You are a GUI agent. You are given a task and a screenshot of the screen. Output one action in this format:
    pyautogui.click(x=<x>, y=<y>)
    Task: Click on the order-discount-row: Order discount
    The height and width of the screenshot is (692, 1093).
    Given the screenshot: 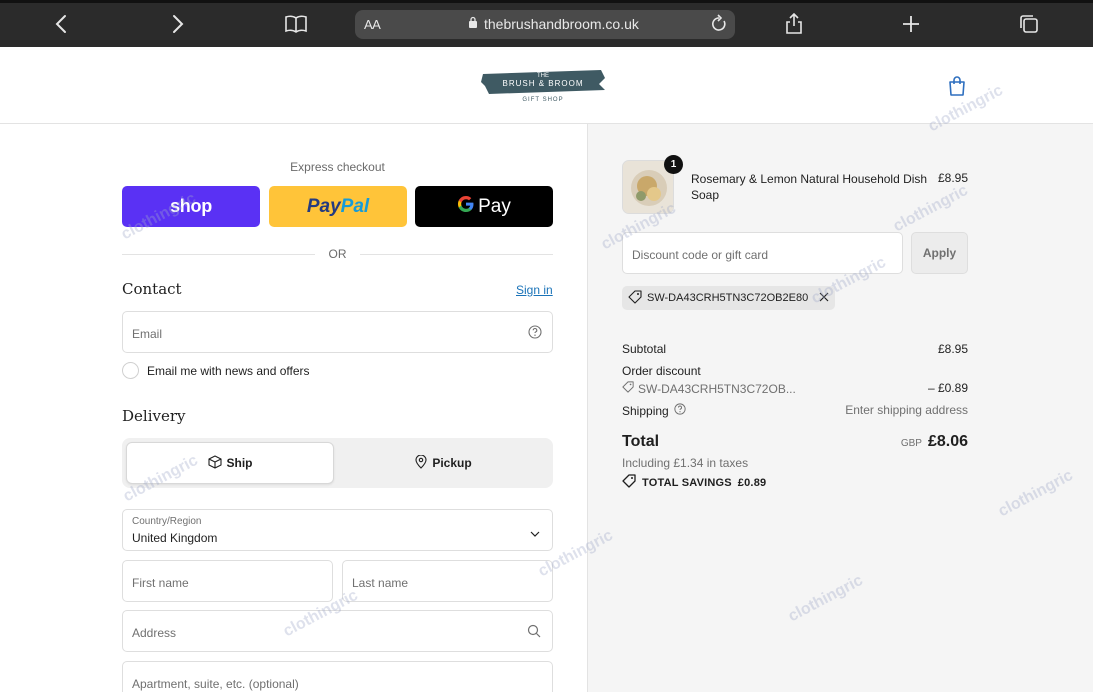 What is the action you would take?
    pyautogui.click(x=661, y=371)
    